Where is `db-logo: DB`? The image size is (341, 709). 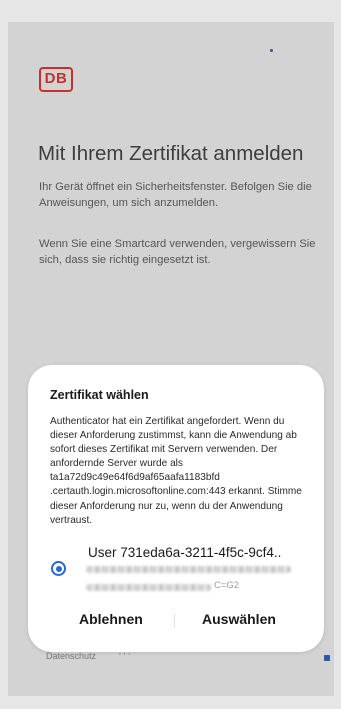 db-logo: DB is located at coordinates (56, 79).